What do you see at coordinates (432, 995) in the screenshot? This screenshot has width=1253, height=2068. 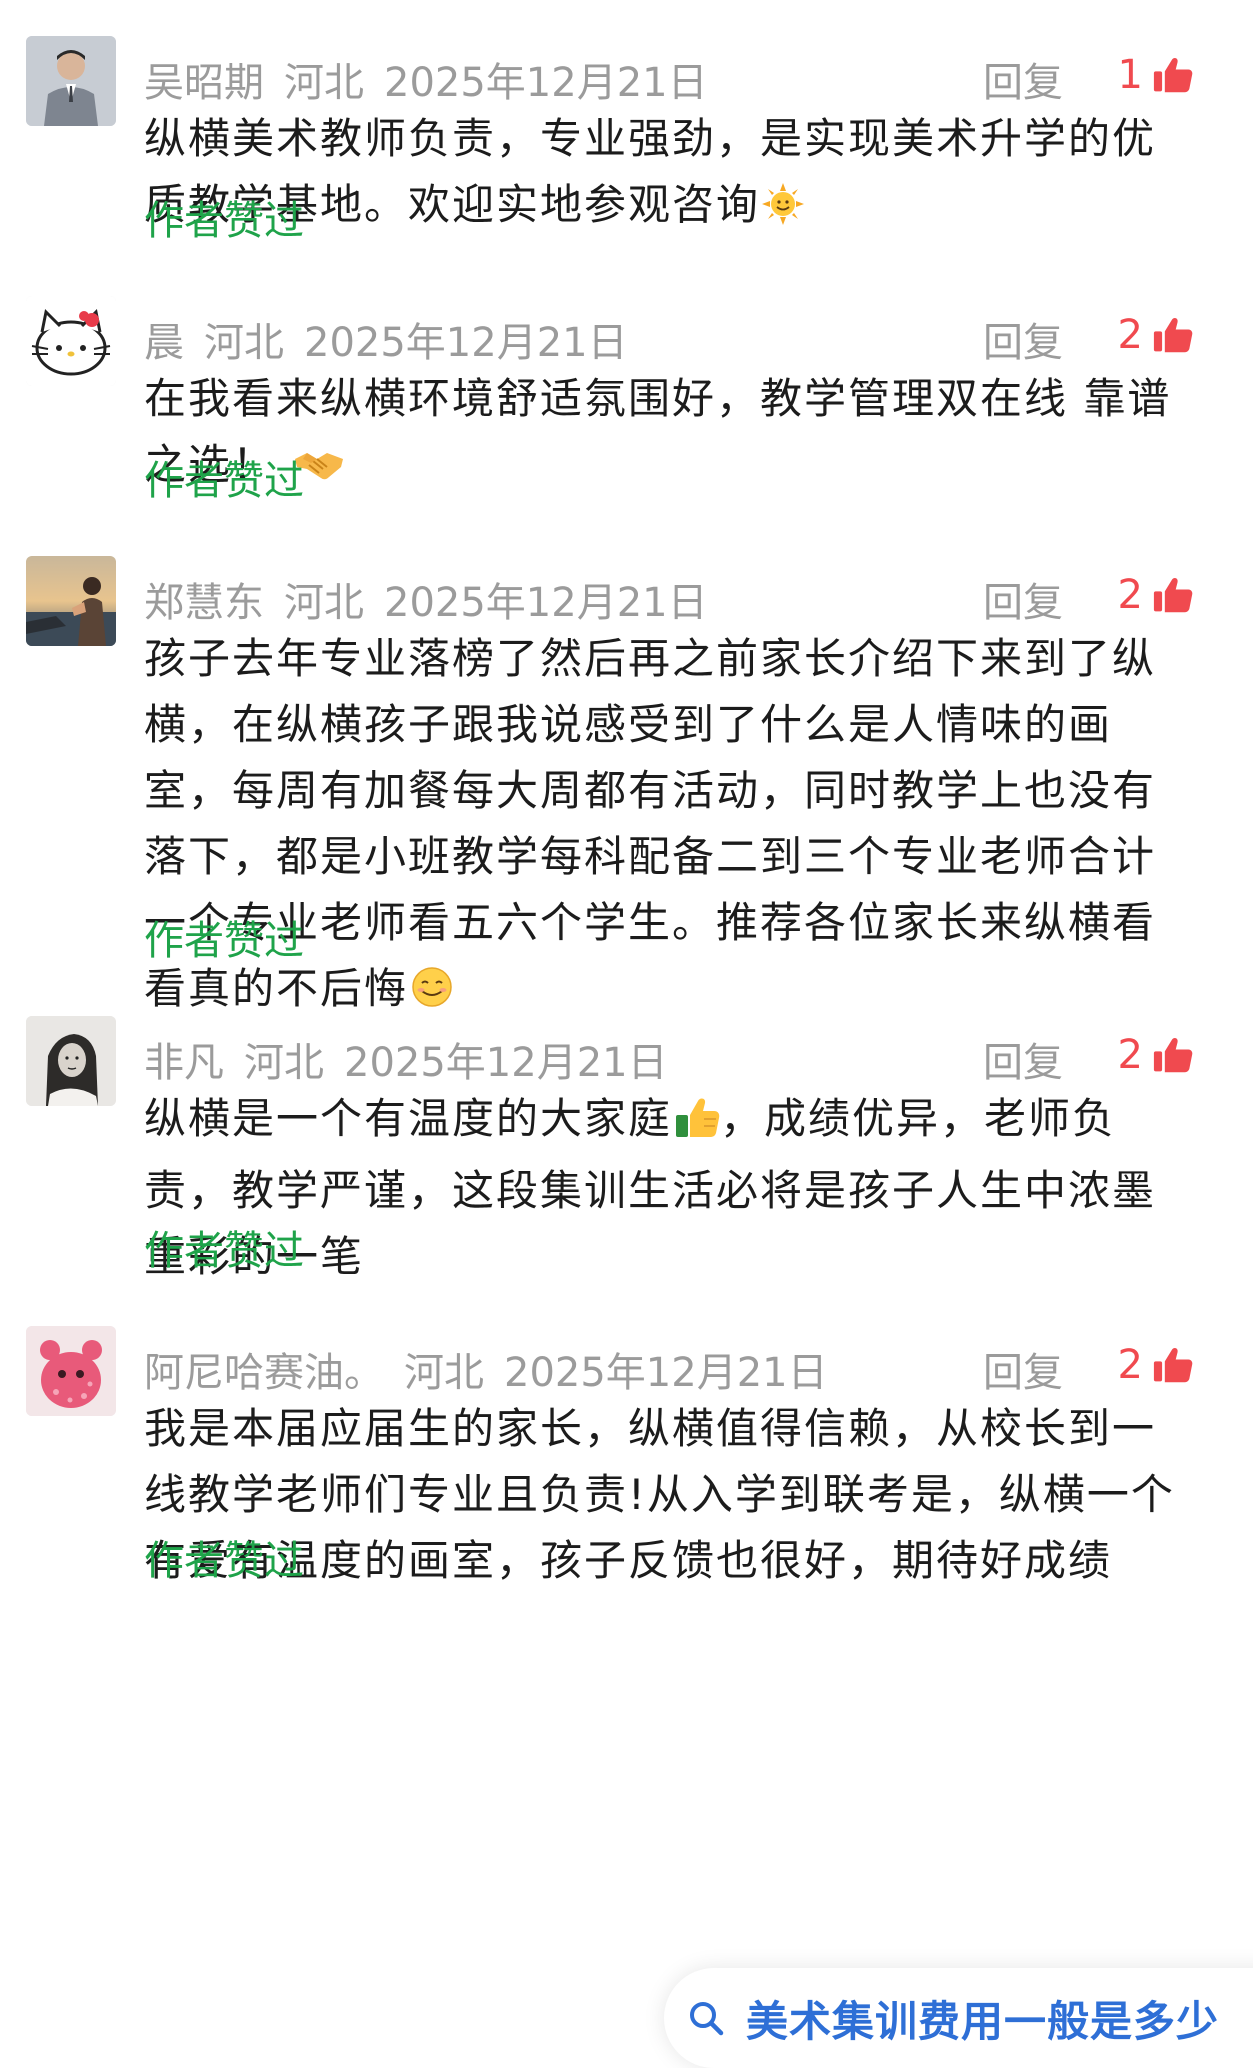 I see `smiling-face-emoji-icon` at bounding box center [432, 995].